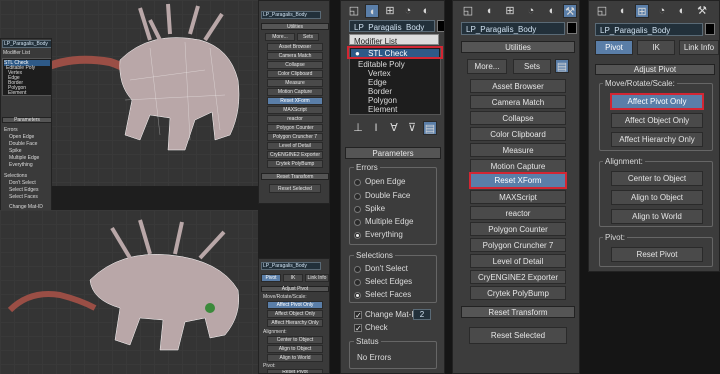 Image resolution: width=720 pixels, height=374 pixels. What do you see at coordinates (379, 73) in the screenshot?
I see `stack-item-vertex: Vertex` at bounding box center [379, 73].